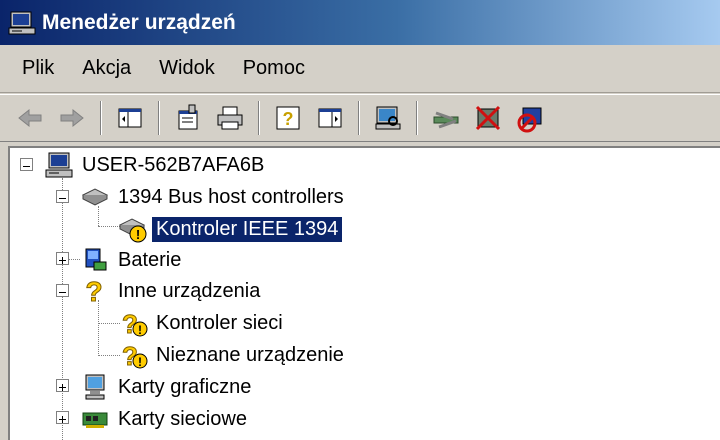 This screenshot has width=720, height=440. I want to click on print-icon, so click(230, 118).